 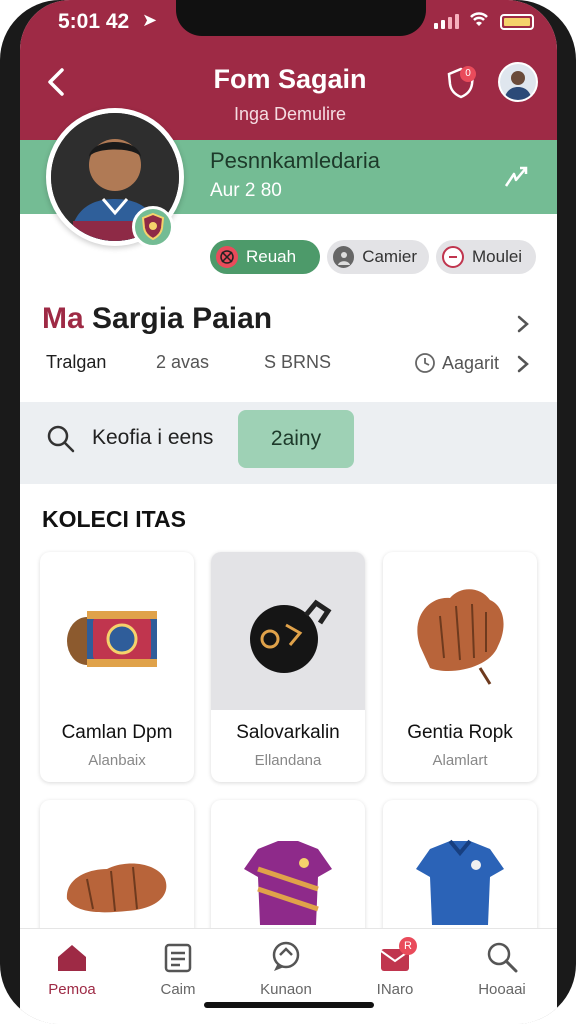 I want to click on tab-caim: Caim, so click(x=178, y=968).